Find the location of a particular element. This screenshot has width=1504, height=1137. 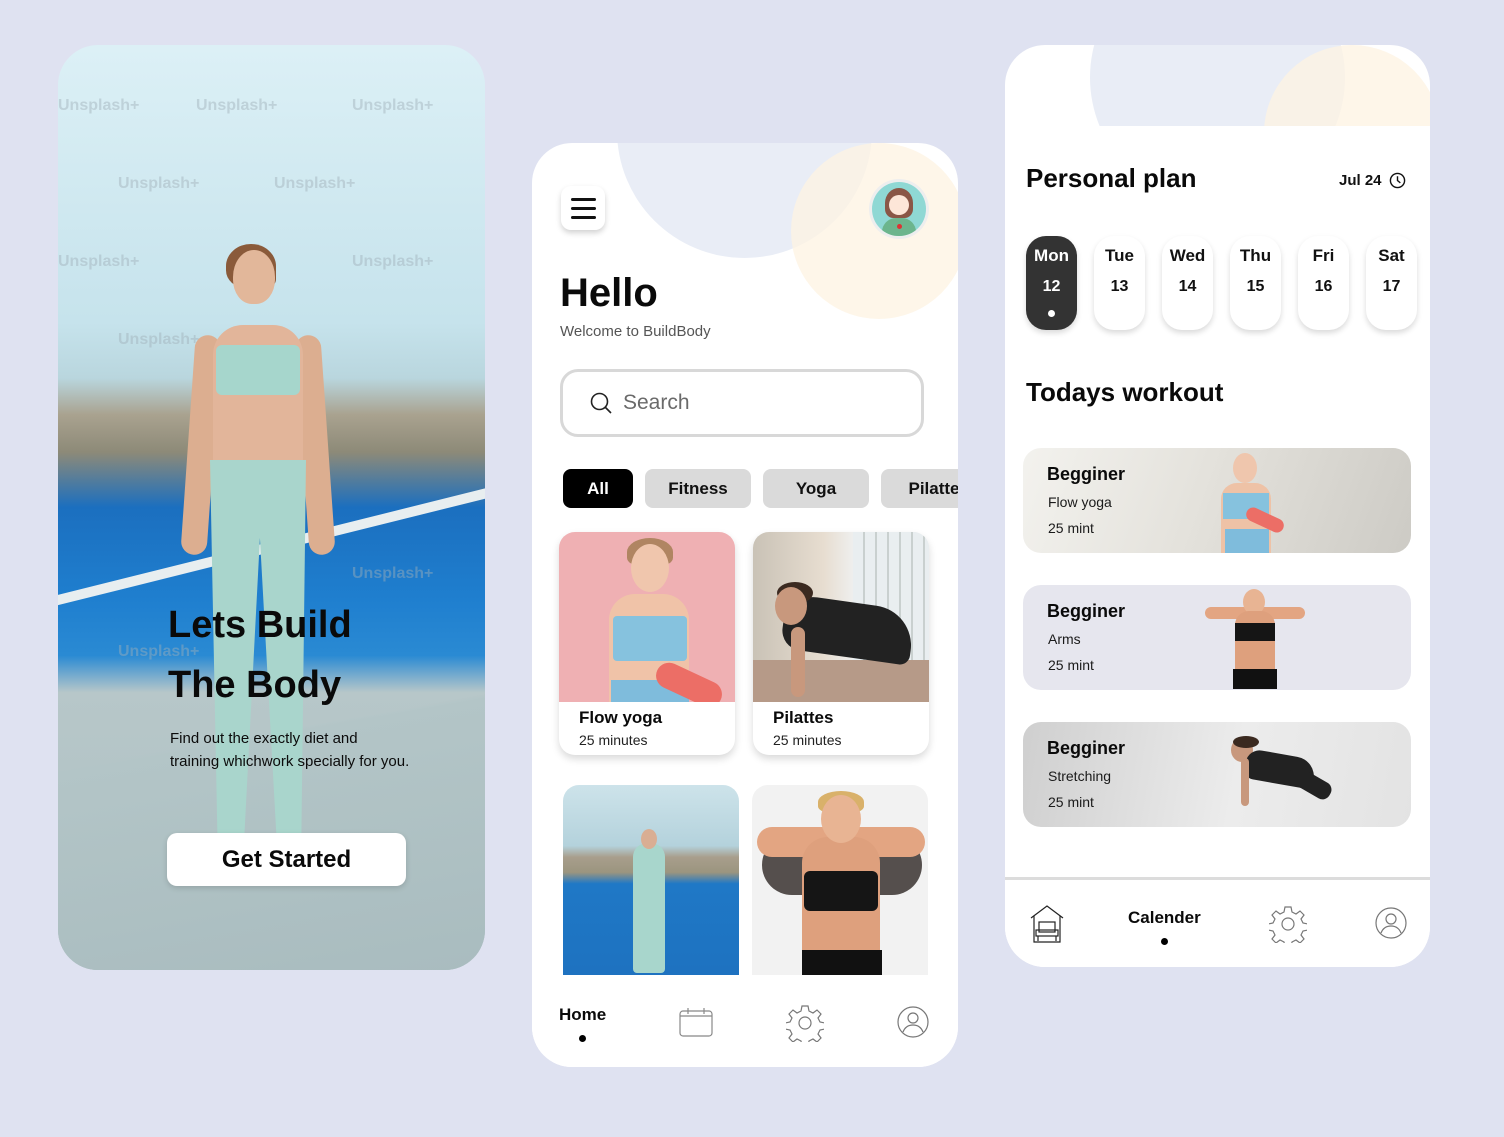

workout-card-flow-yoga: Flow yoga 25 minutes is located at coordinates (647, 643).